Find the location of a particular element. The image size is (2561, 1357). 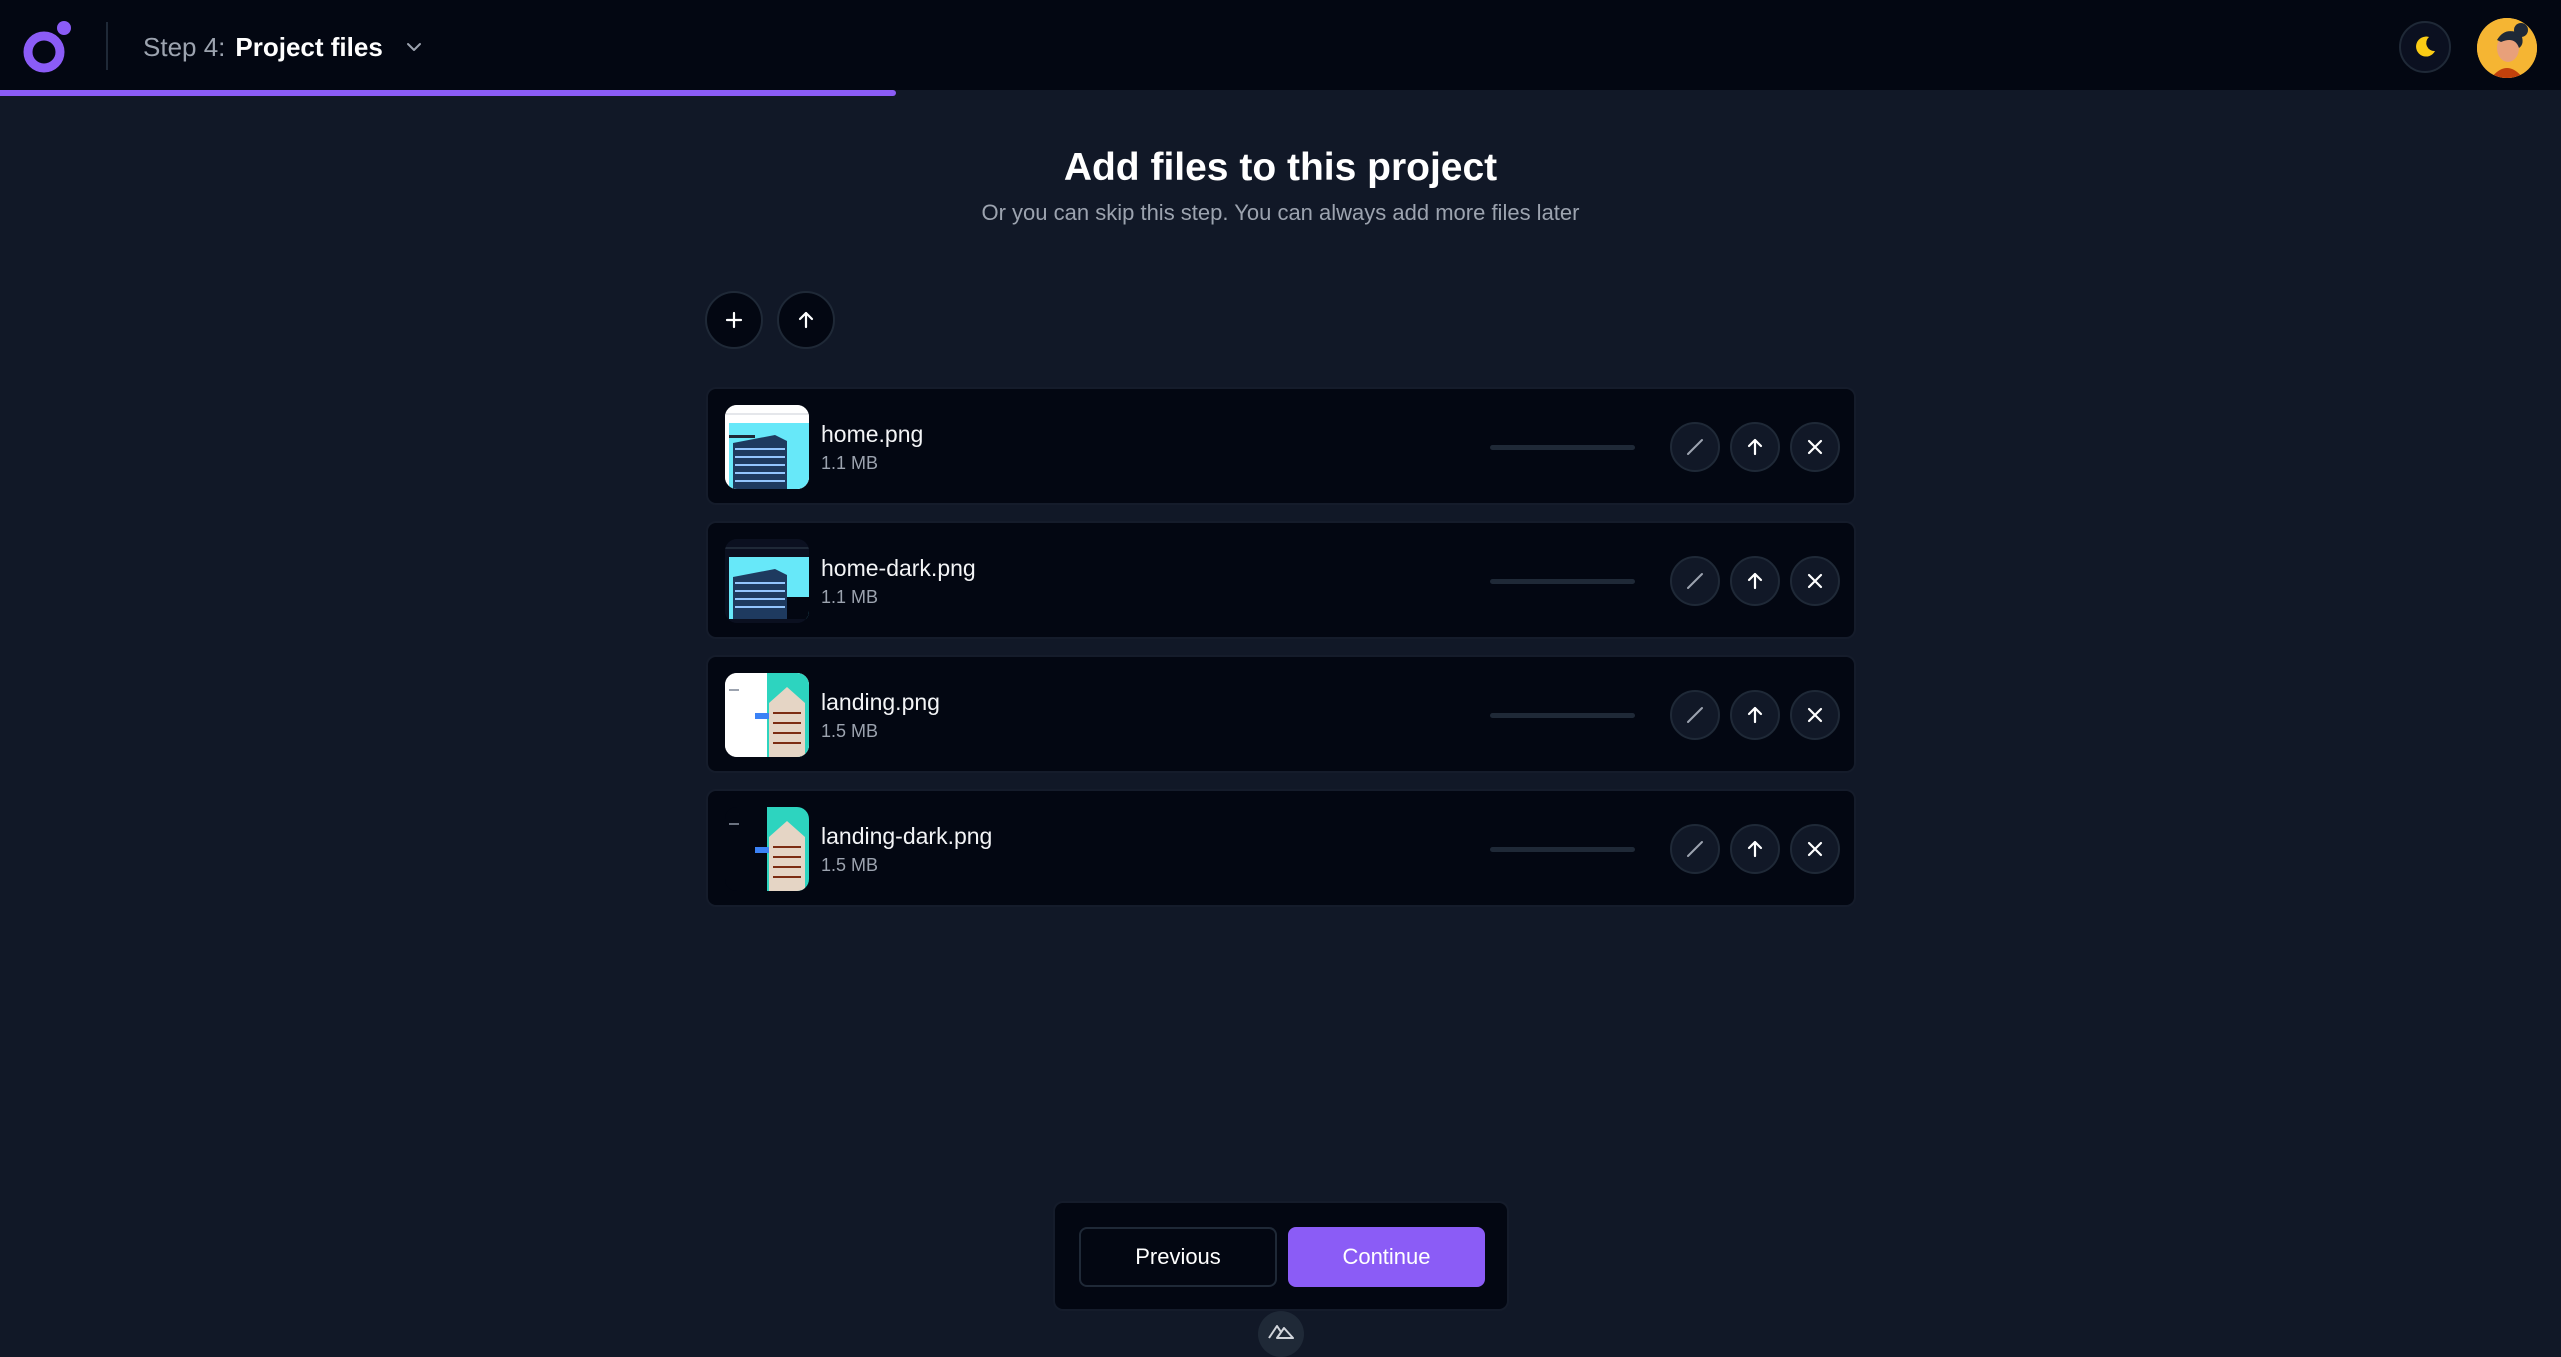

devtools-button is located at coordinates (1281, 1334).